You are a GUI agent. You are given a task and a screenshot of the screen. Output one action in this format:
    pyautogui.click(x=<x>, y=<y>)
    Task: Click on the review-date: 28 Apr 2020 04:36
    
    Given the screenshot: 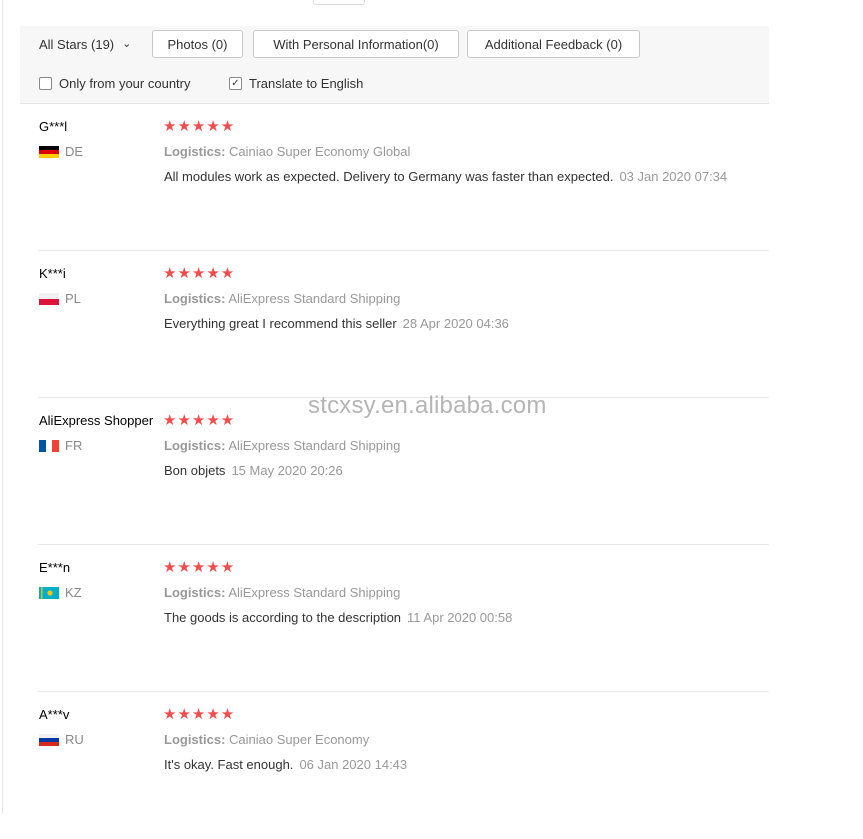 What is the action you would take?
    pyautogui.click(x=455, y=323)
    